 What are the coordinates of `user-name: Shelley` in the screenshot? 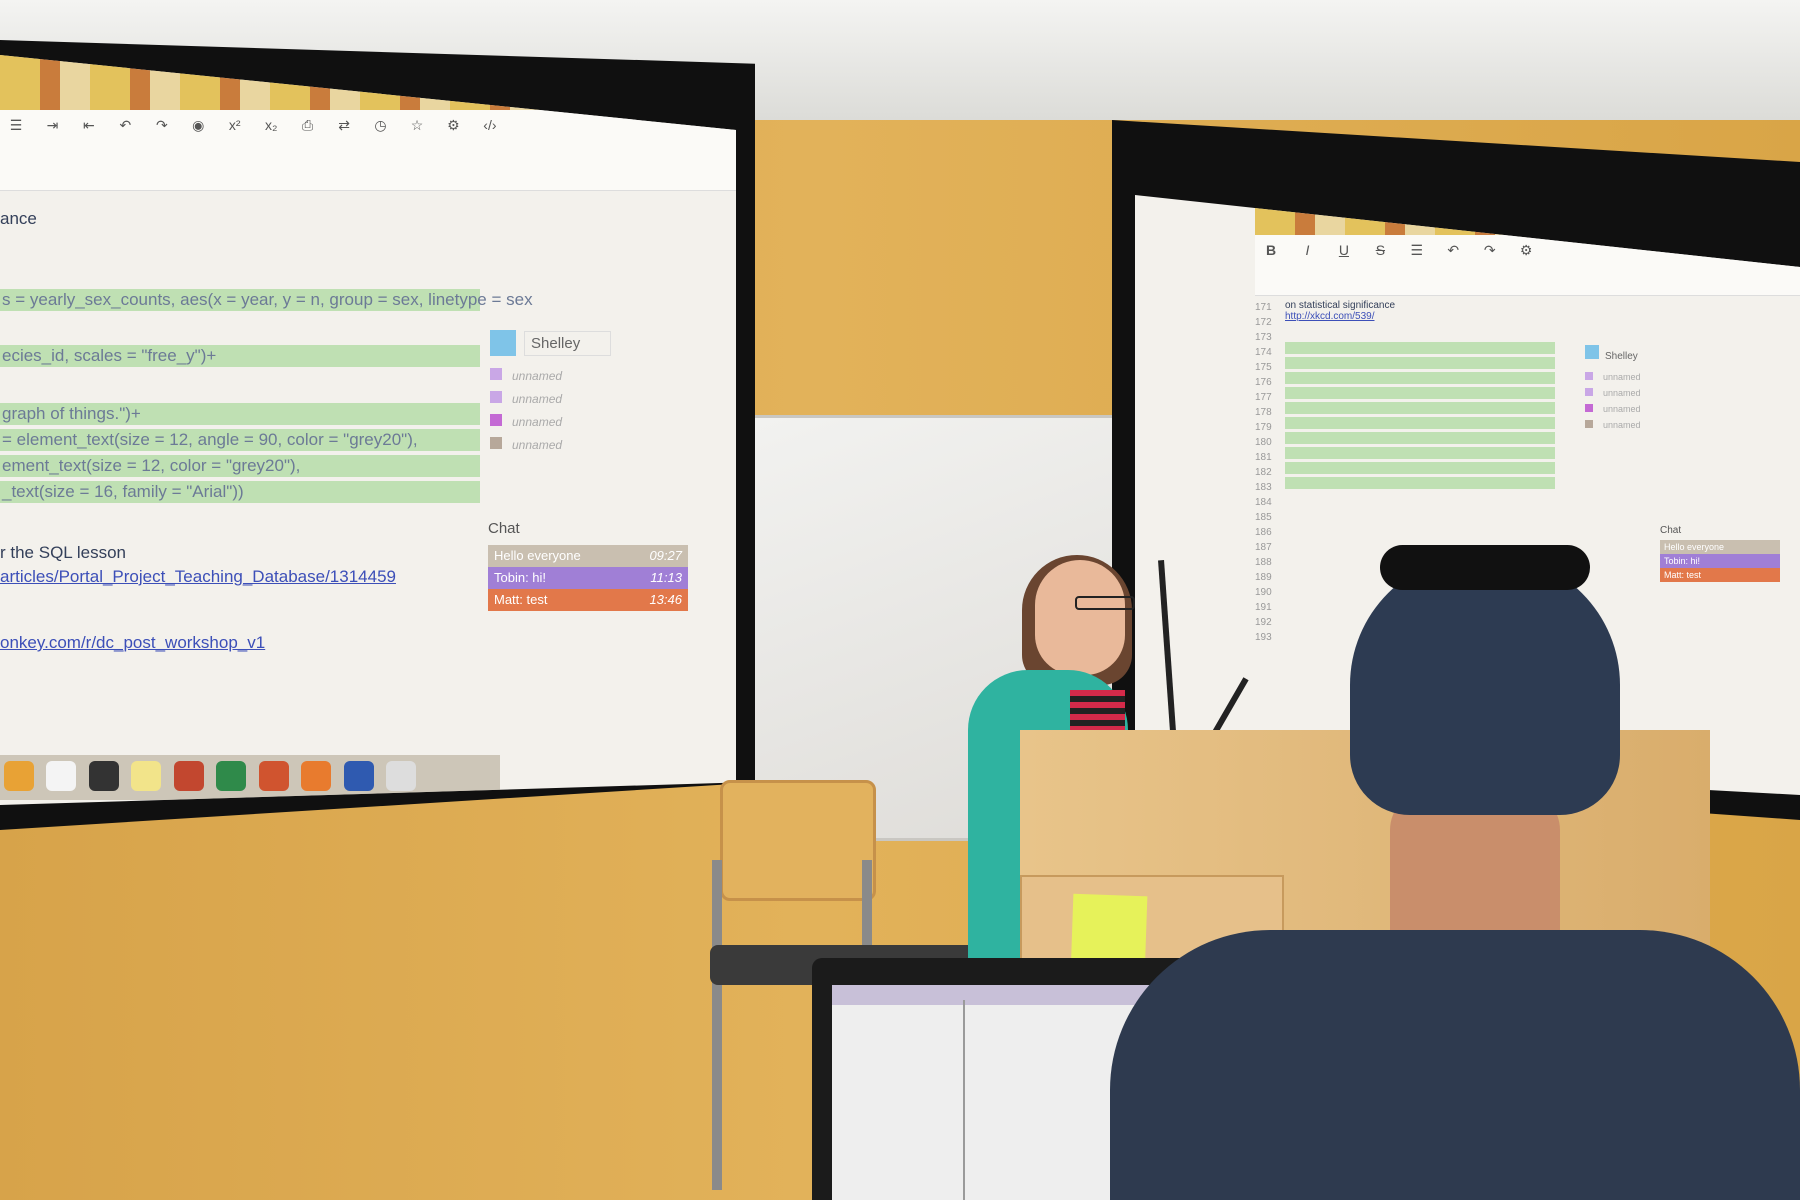 It's located at (1621, 356).